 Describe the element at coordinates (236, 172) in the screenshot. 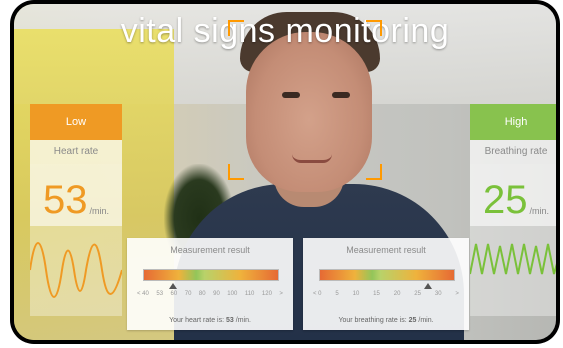

I see `face-tracking-corner-bottom-left` at that location.